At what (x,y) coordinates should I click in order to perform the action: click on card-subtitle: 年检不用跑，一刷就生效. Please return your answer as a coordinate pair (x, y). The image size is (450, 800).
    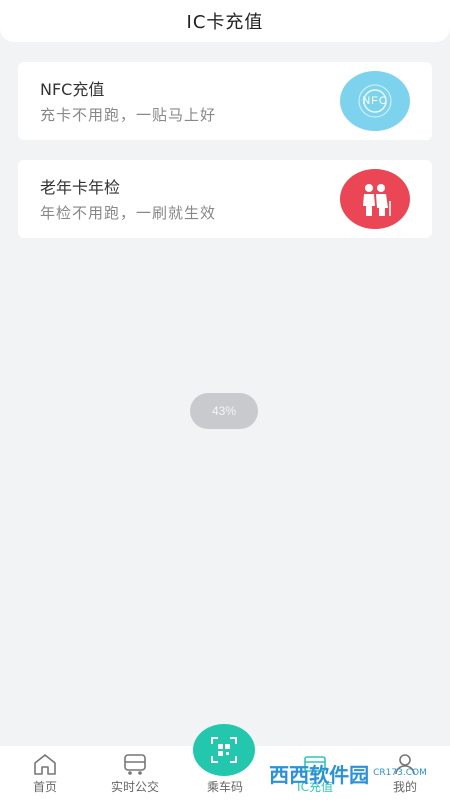
    Looking at the image, I should click on (128, 213).